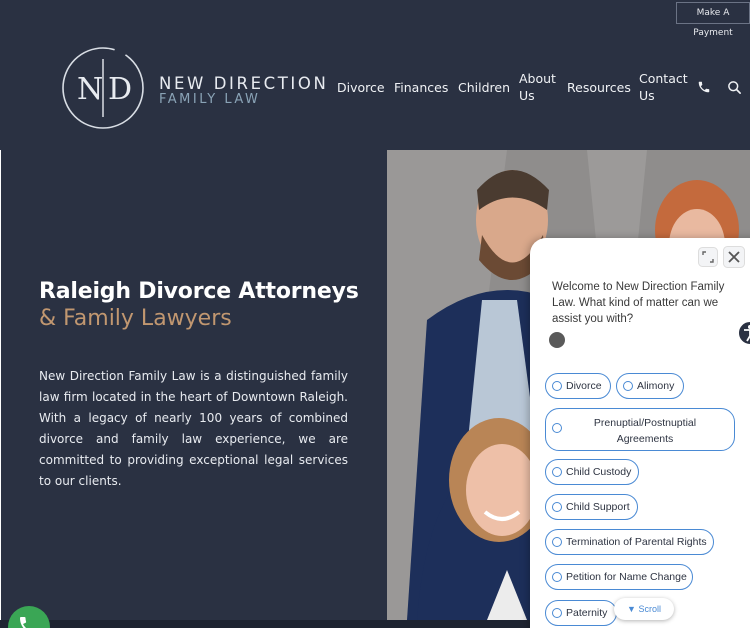 The width and height of the screenshot is (750, 628). Describe the element at coordinates (120, 89) in the screenshot. I see `svg-text: D` at that location.